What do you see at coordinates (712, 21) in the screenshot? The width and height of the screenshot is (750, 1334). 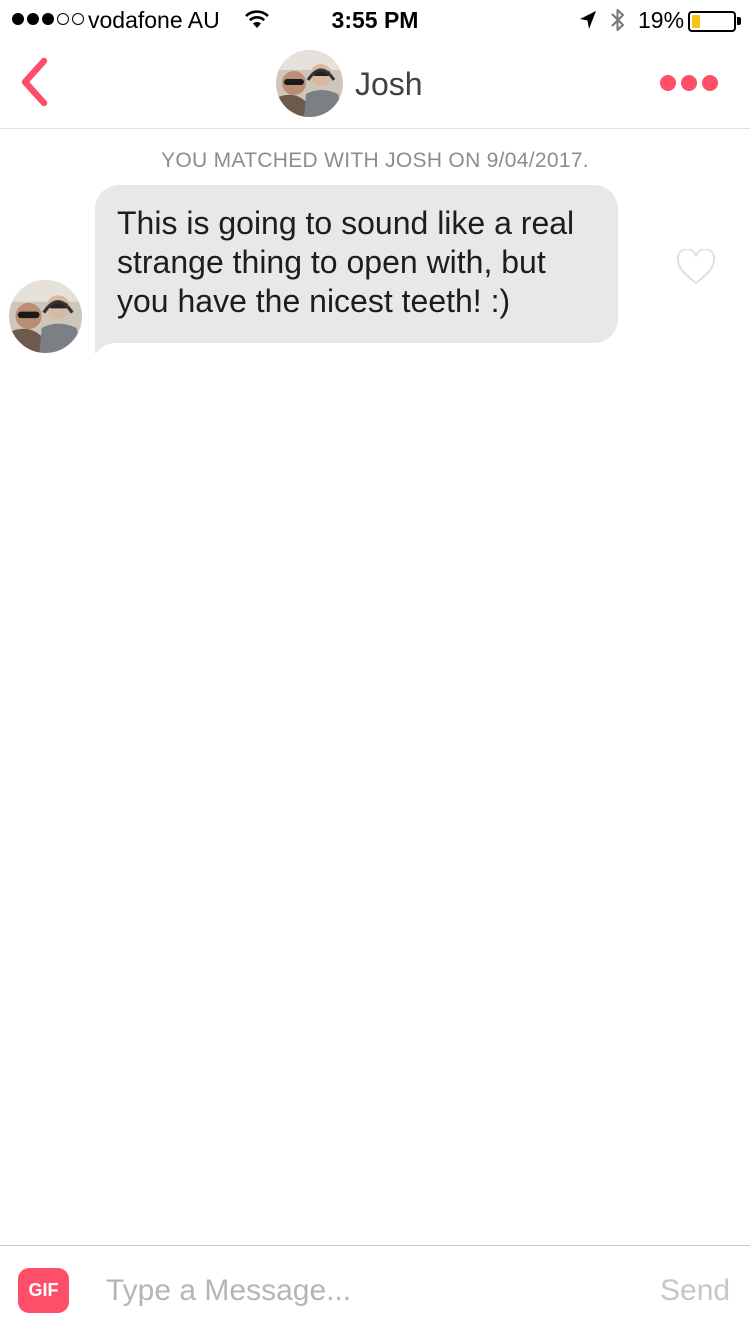 I see `battery-icon` at bounding box center [712, 21].